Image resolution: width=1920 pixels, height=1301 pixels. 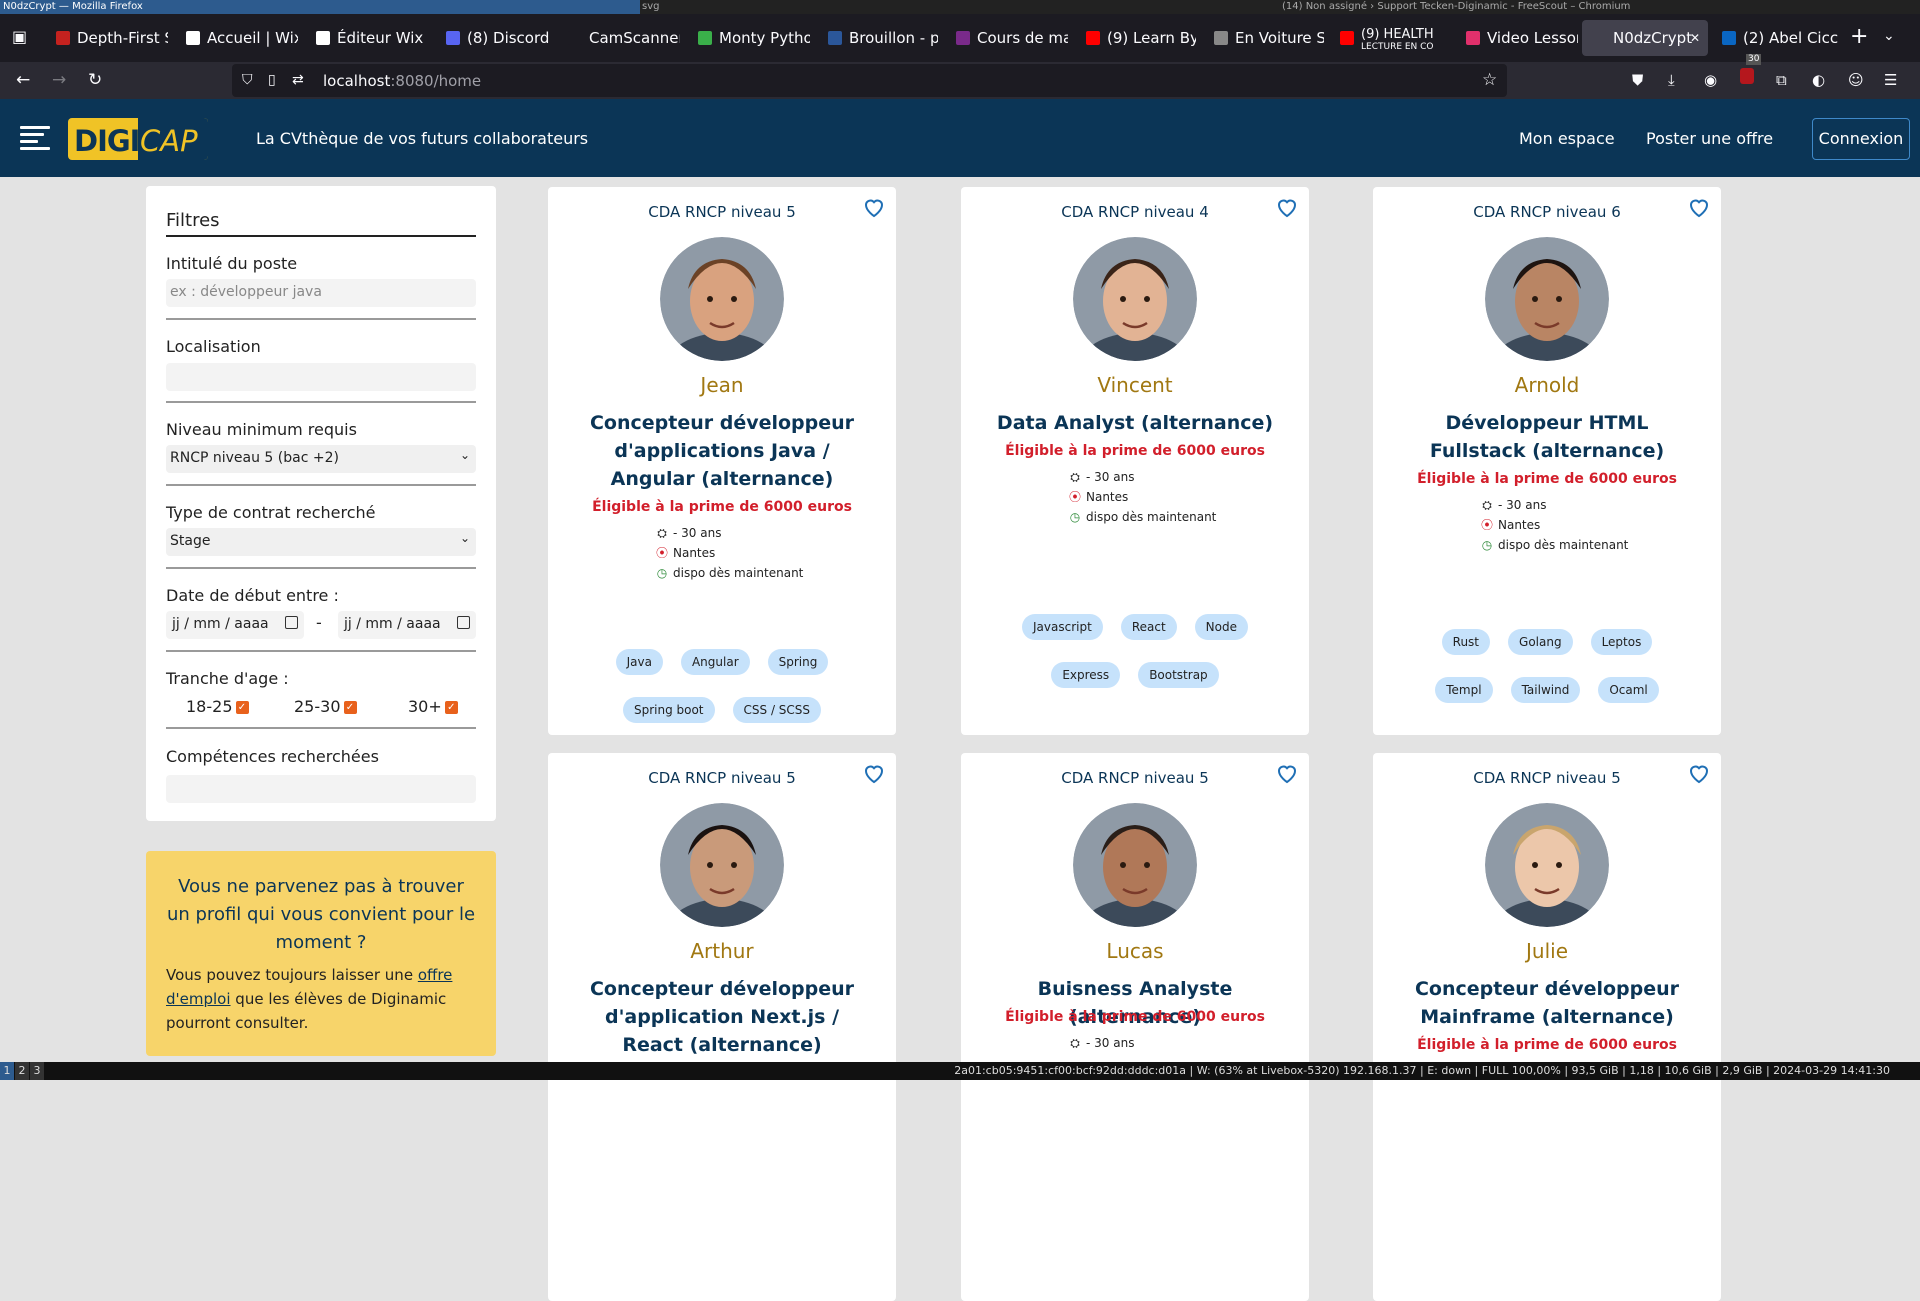 I want to click on skills-list: Javascript React Node Express Bootstrap, so click(x=1135, y=651).